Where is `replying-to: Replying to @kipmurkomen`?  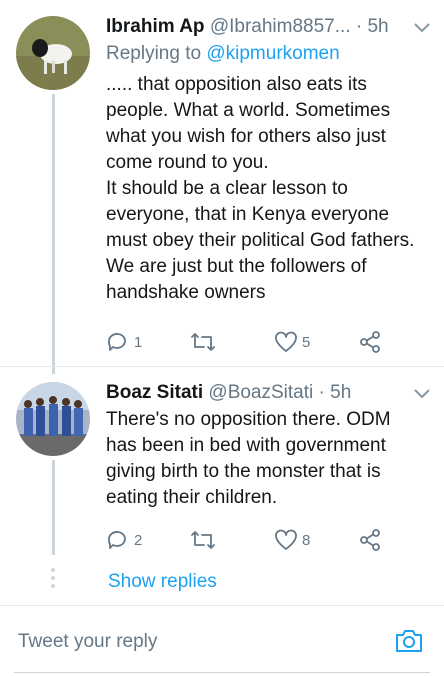 replying-to: Replying to @kipmurkomen is located at coordinates (223, 54).